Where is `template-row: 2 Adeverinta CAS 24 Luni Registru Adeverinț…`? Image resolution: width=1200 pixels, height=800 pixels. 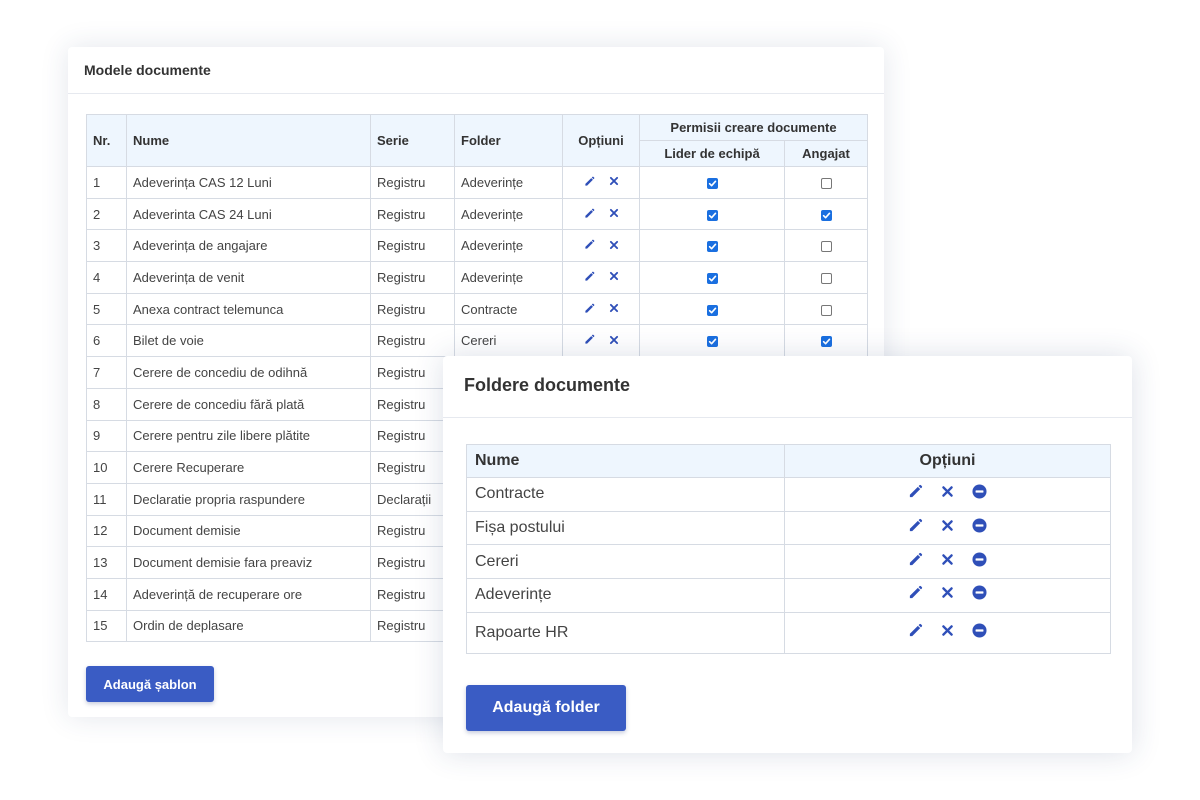
template-row: 2 Adeverinta CAS 24 Luni Registru Adeverinț… is located at coordinates (477, 214).